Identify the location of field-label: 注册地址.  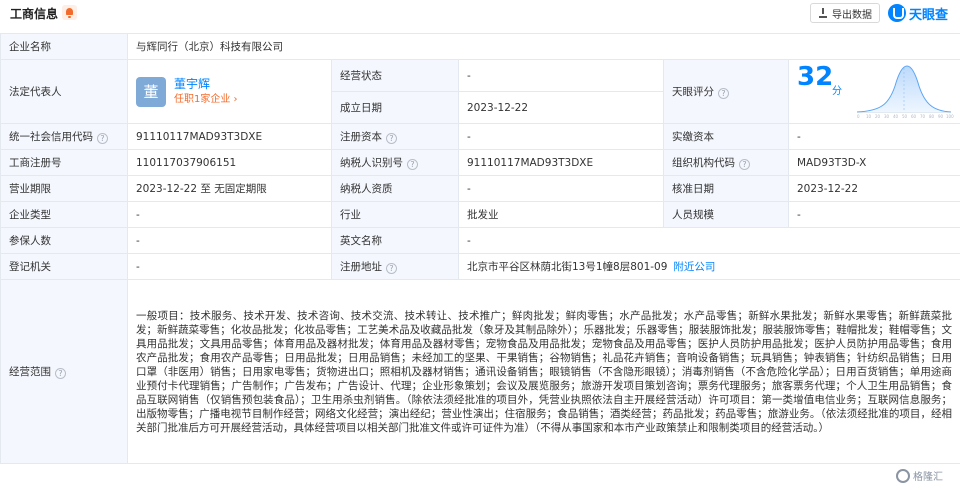
(361, 266).